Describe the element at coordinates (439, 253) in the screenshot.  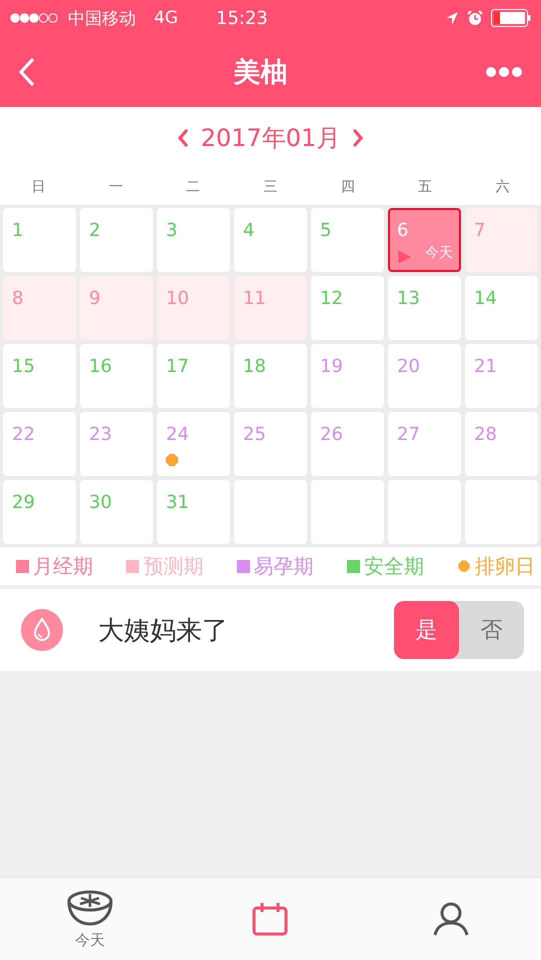
I see `today-label: 今天` at that location.